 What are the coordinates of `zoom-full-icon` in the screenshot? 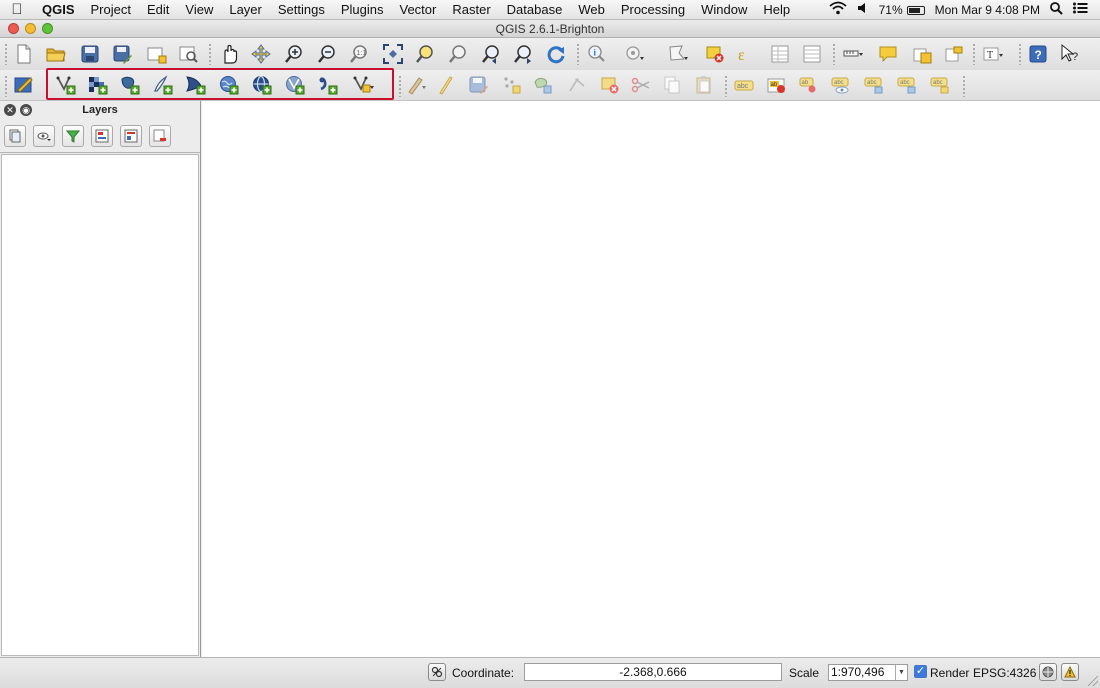 It's located at (393, 54).